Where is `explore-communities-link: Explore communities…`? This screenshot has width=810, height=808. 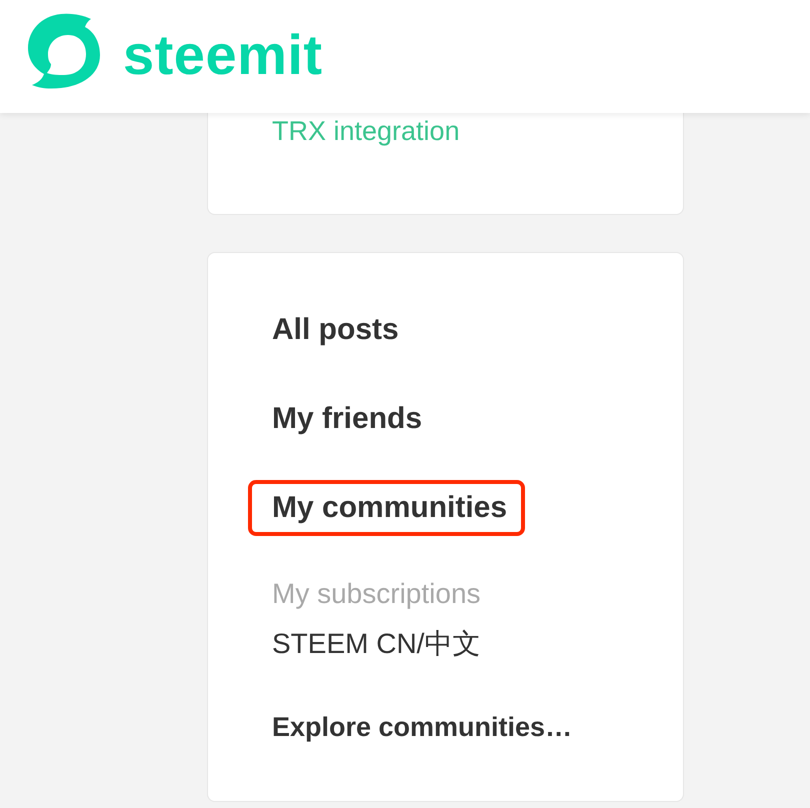 explore-communities-link: Explore communities… is located at coordinates (422, 727).